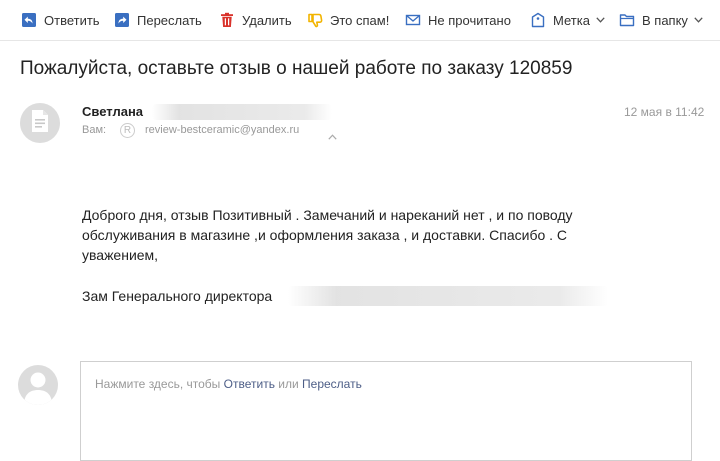 The width and height of the screenshot is (720, 461). I want to click on hint-or: или, so click(288, 384).